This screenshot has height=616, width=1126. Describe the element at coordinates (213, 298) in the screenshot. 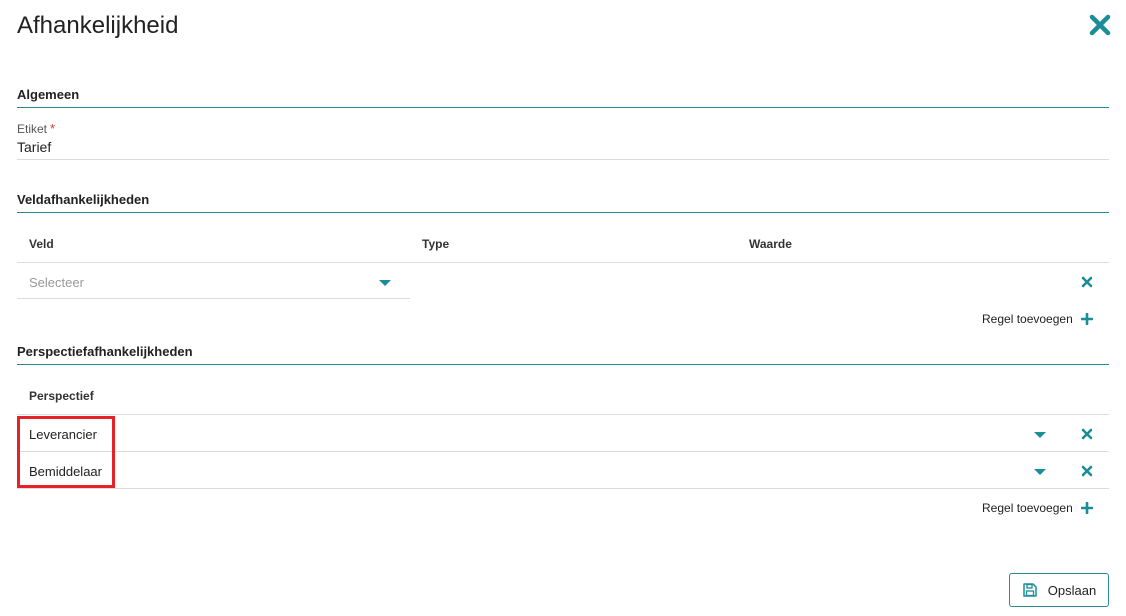

I see `select-underline` at that location.